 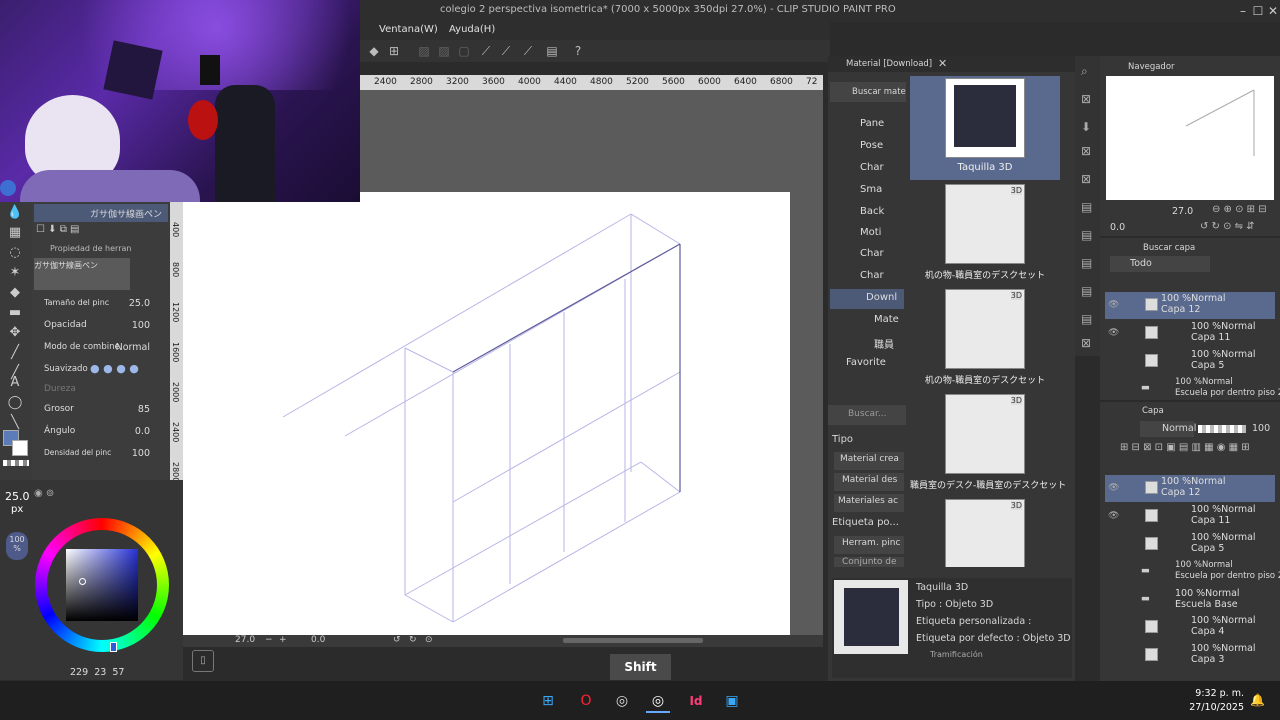 What do you see at coordinates (528, 51) in the screenshot?
I see `snap-icon: ⟋` at bounding box center [528, 51].